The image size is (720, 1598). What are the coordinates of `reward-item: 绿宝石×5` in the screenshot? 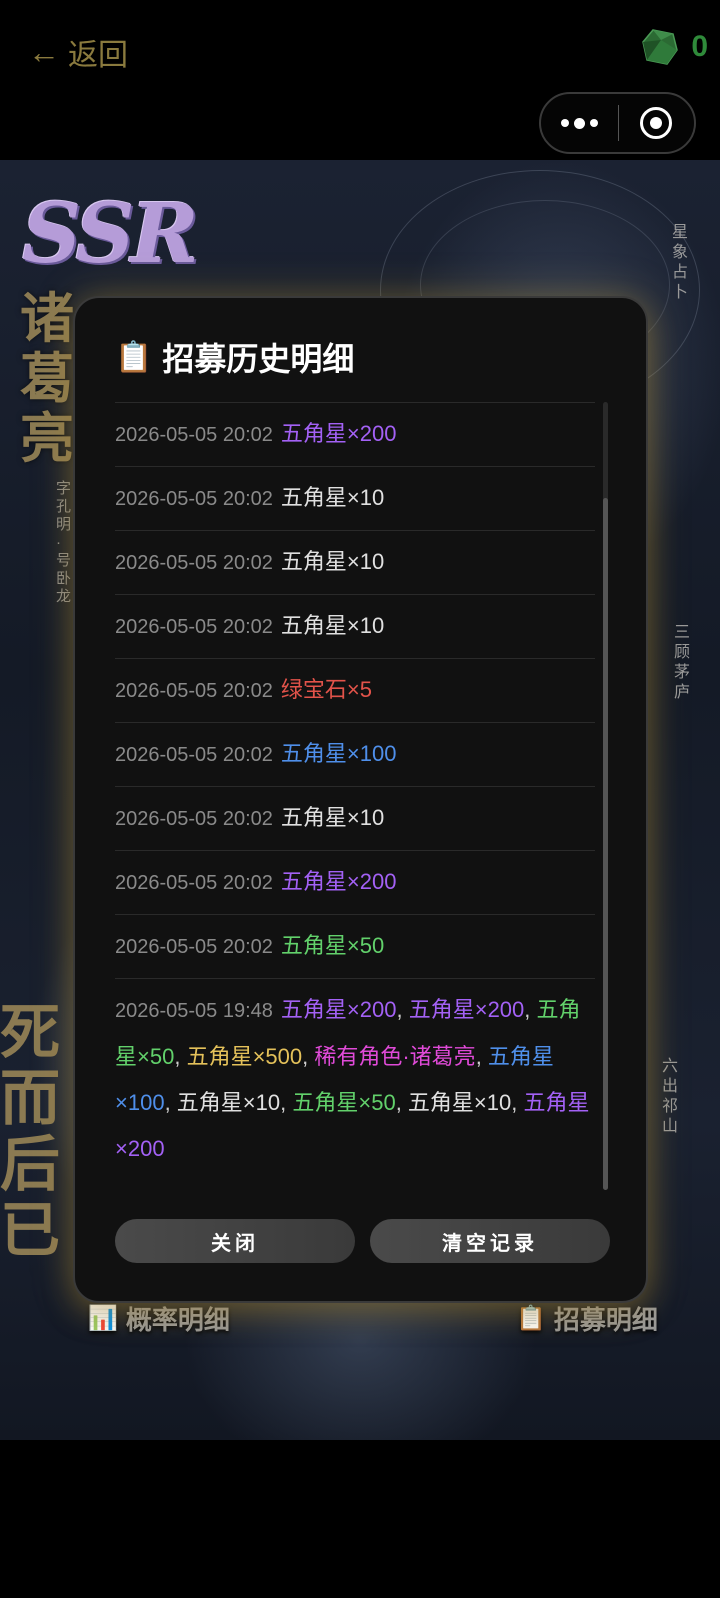 It's located at (326, 689).